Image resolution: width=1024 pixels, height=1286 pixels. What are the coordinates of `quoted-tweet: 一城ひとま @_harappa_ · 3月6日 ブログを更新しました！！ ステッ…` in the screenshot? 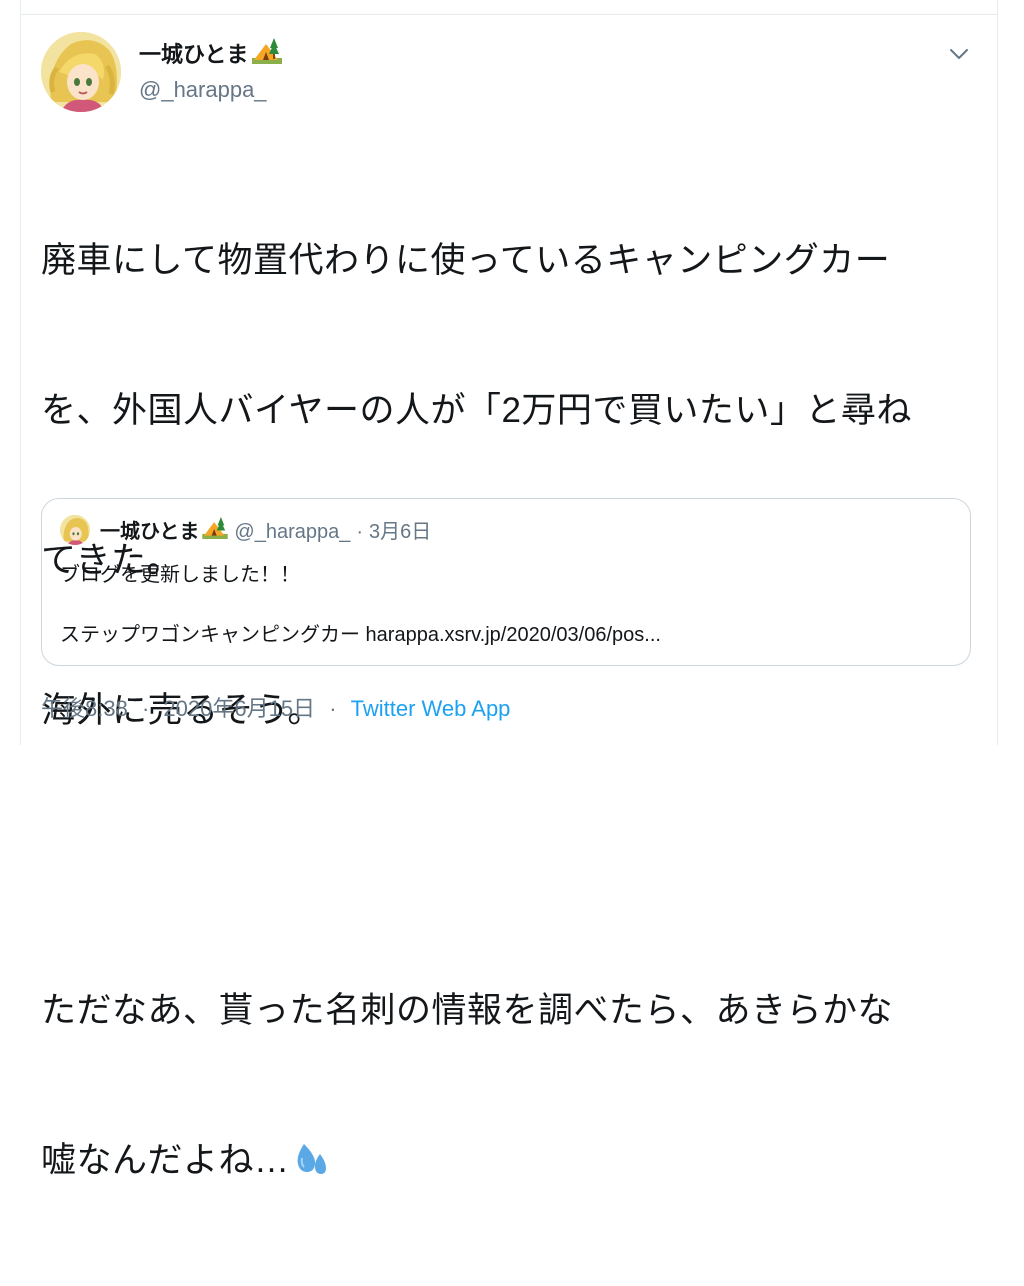 It's located at (506, 582).